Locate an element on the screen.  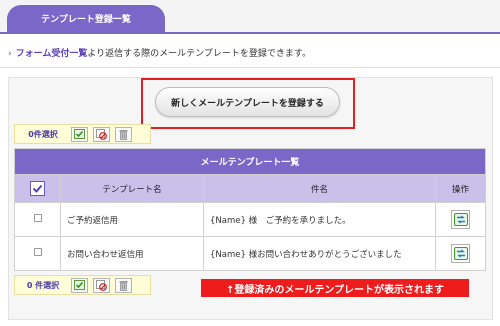
page-title-tab: テンプレート登録一覧 is located at coordinates (86, 18).